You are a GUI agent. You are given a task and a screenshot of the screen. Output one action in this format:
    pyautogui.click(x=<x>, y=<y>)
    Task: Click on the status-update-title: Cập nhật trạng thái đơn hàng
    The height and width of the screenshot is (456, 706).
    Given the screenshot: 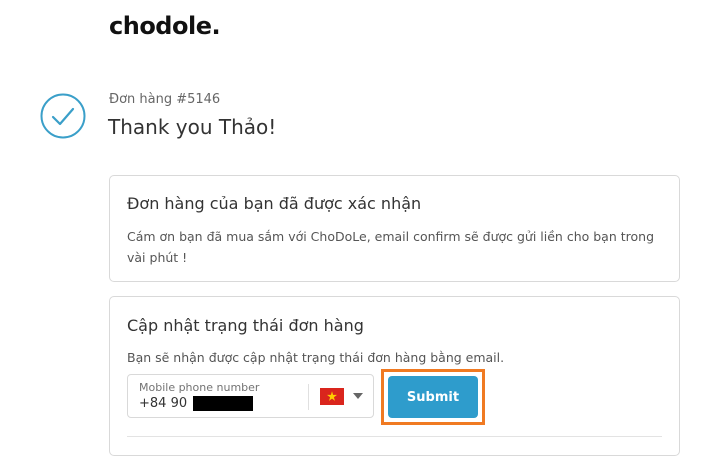 What is the action you would take?
    pyautogui.click(x=245, y=325)
    